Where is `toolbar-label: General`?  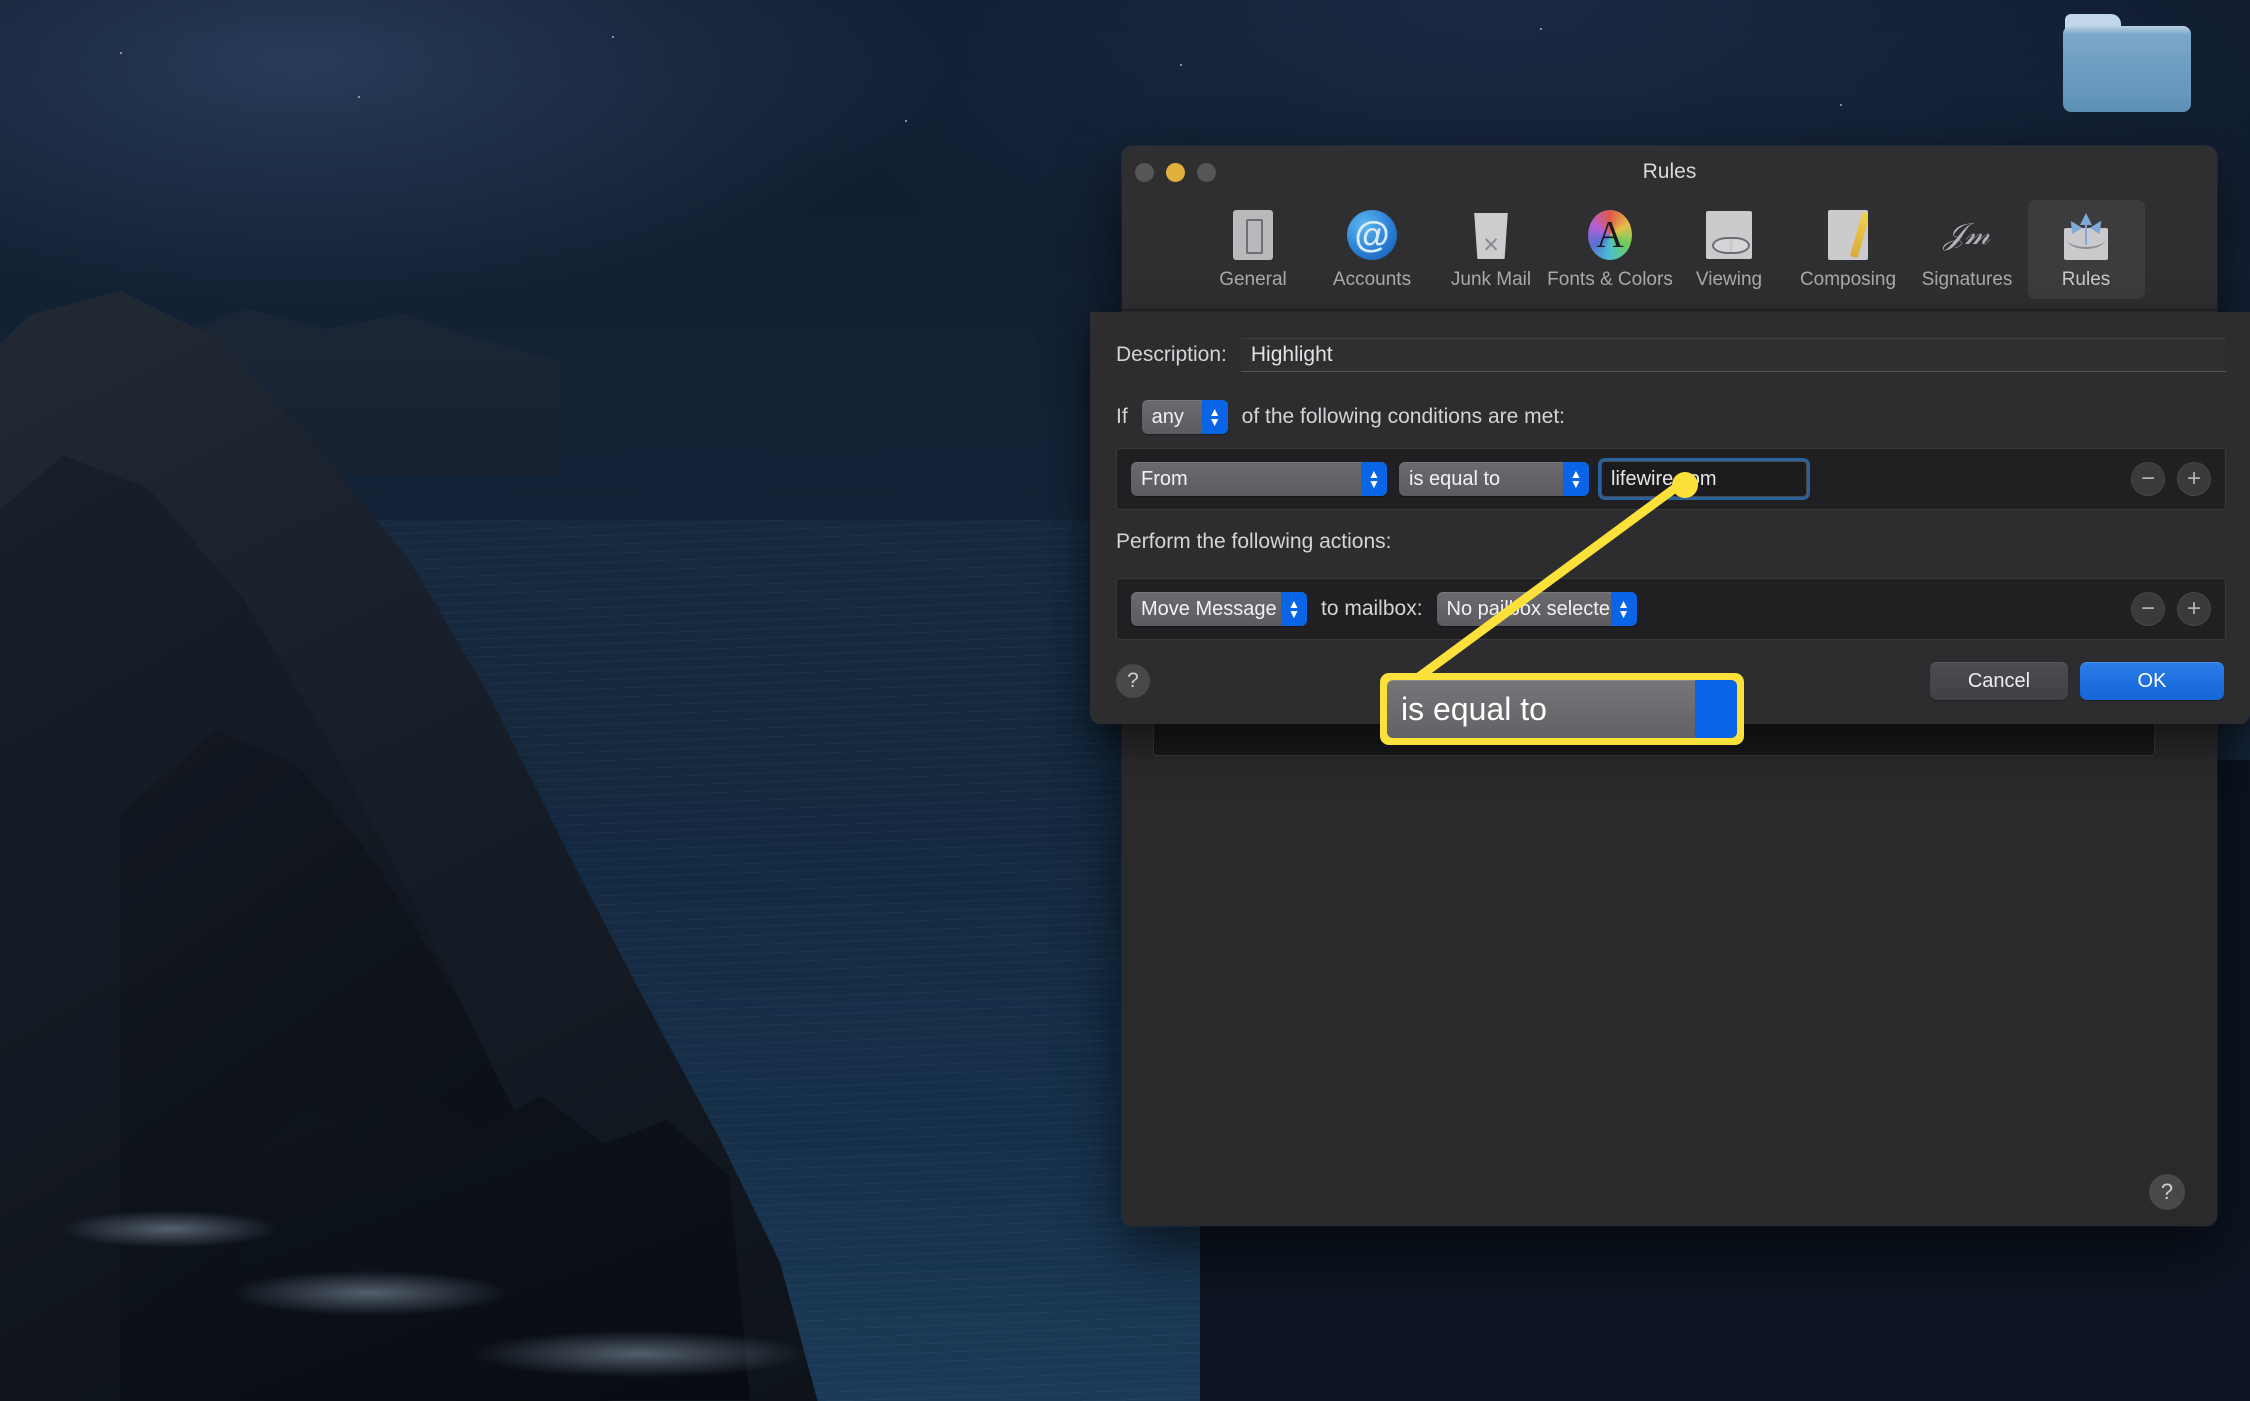
toolbar-label: General is located at coordinates (1253, 279).